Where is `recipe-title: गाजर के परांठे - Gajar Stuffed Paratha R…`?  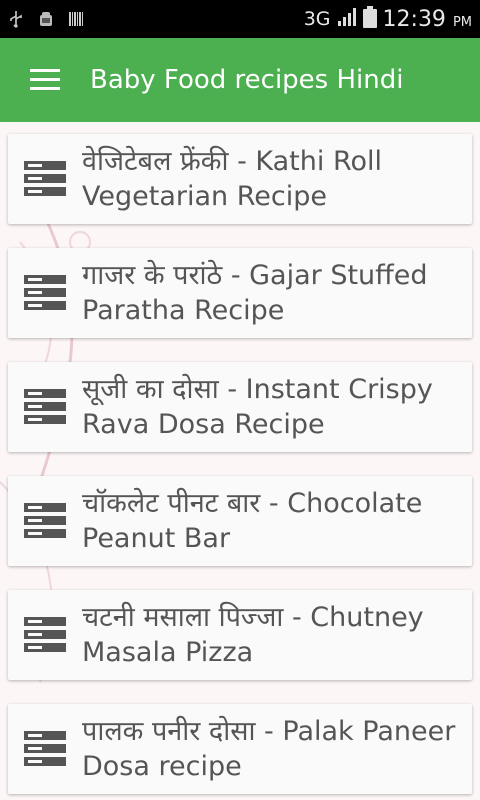 recipe-title: गाजर के परांठे - Gajar Stuffed Paratha R… is located at coordinates (258, 293).